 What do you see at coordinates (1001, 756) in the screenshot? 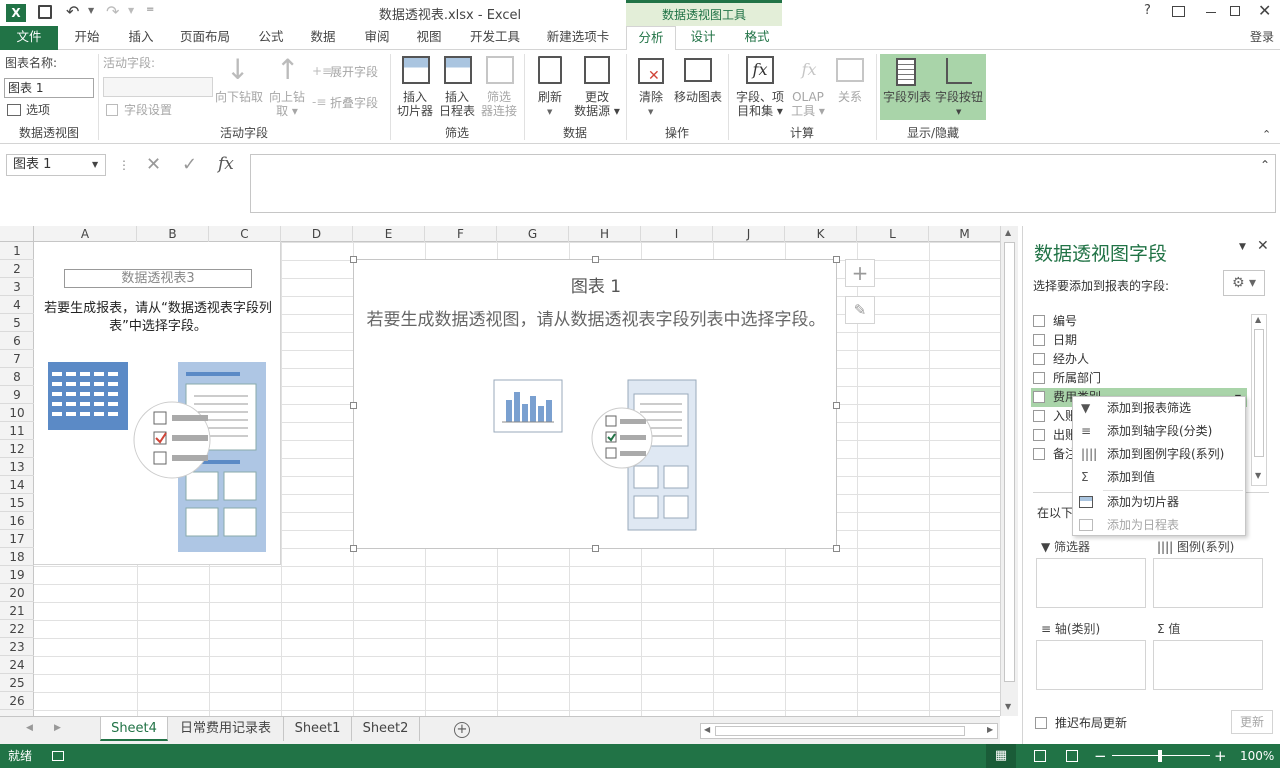
I see `normal-view-icon: ▦` at bounding box center [1001, 756].